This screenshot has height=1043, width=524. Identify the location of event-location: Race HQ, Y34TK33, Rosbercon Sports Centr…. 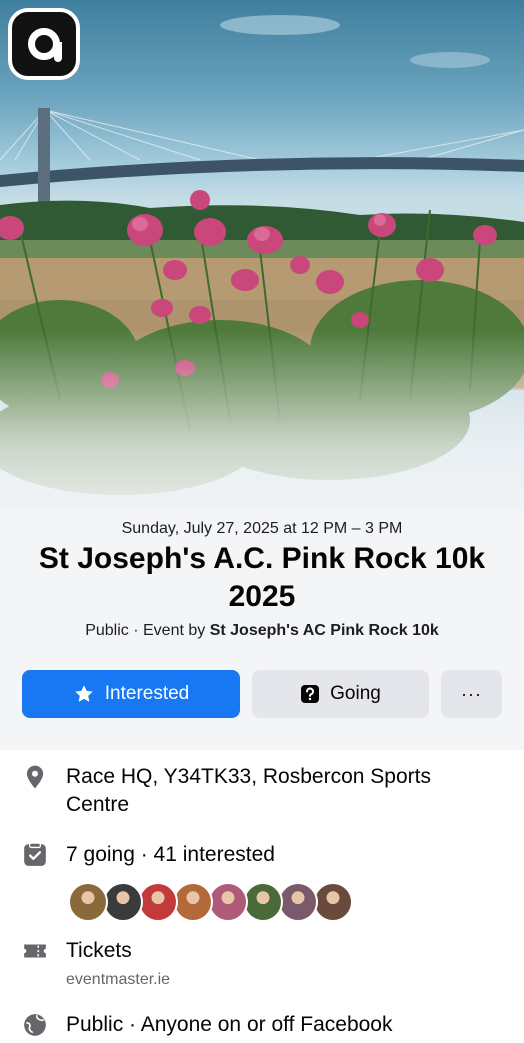
(276, 791).